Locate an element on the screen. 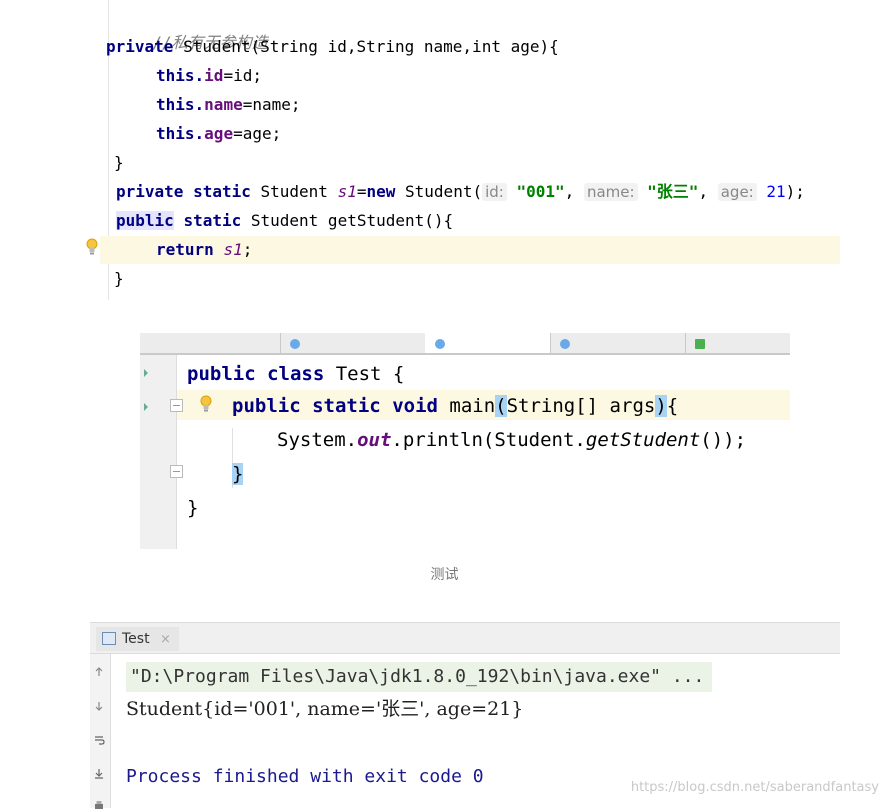 This screenshot has height=812, width=889. keyword-class: class is located at coordinates (296, 374).